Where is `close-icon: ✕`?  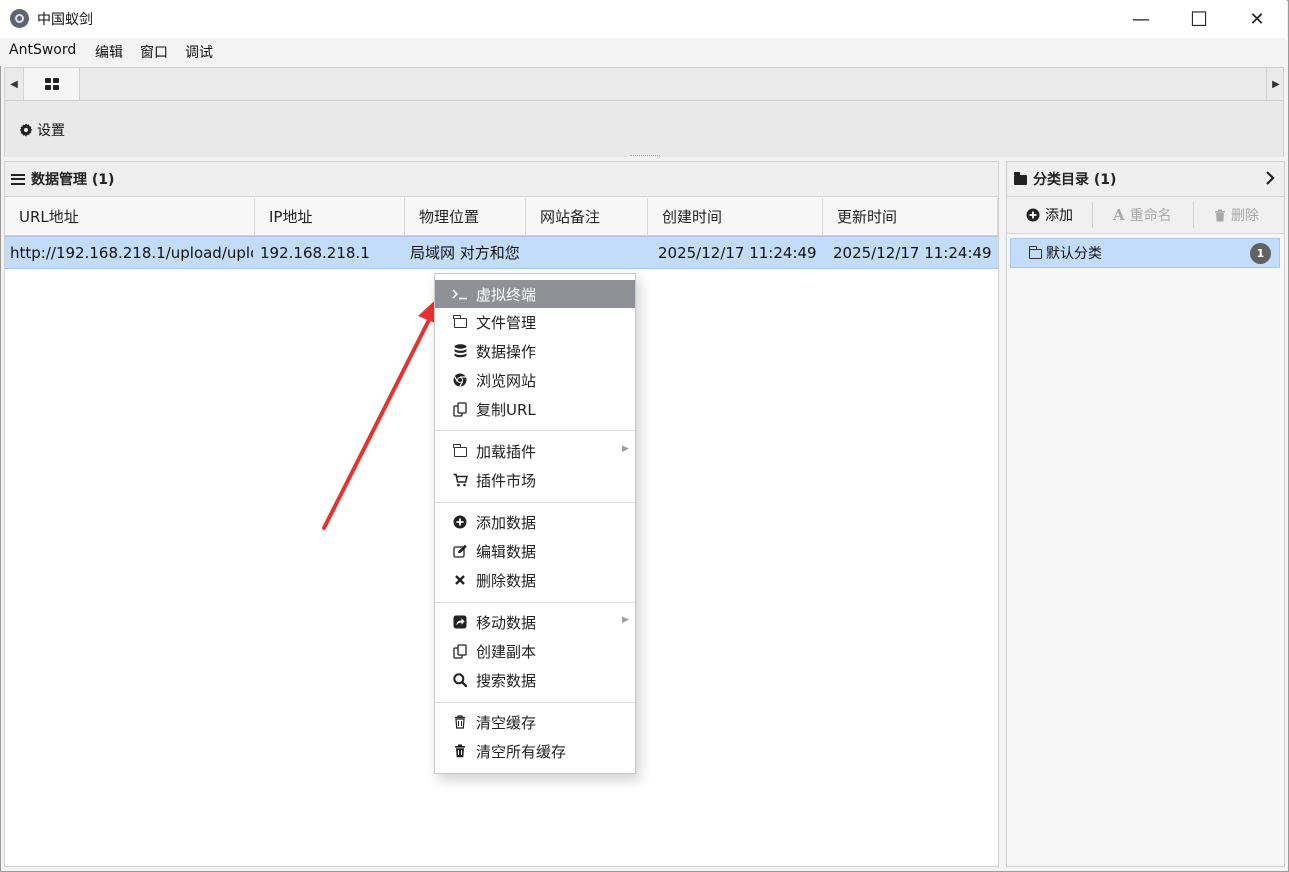 close-icon: ✕ is located at coordinates (1257, 19).